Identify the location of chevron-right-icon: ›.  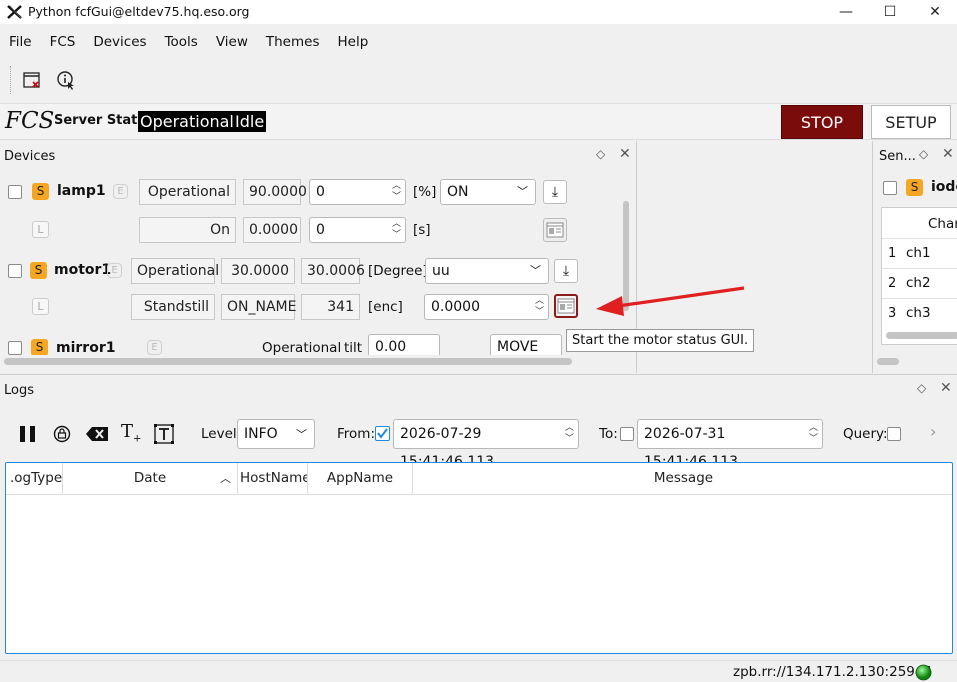
(933, 431).